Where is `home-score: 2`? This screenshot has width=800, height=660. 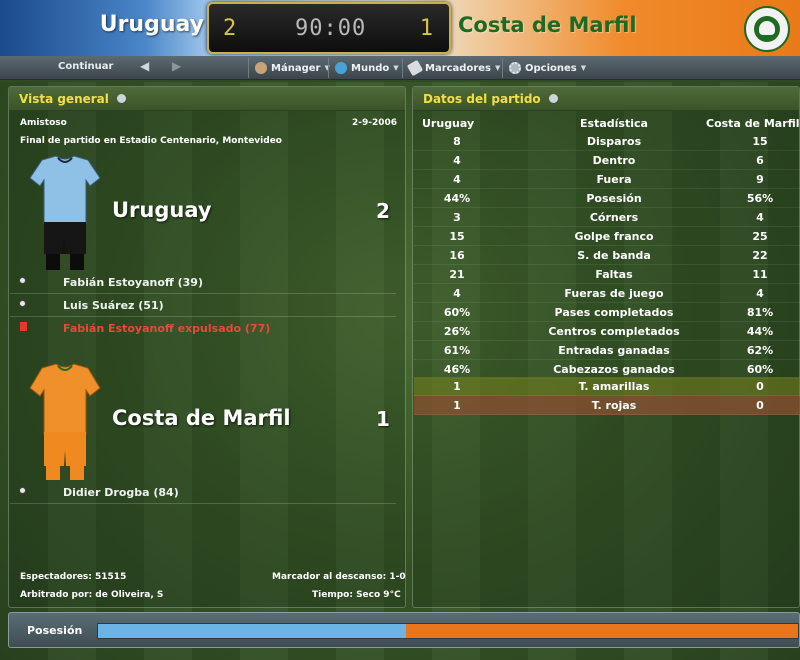 home-score: 2 is located at coordinates (230, 28).